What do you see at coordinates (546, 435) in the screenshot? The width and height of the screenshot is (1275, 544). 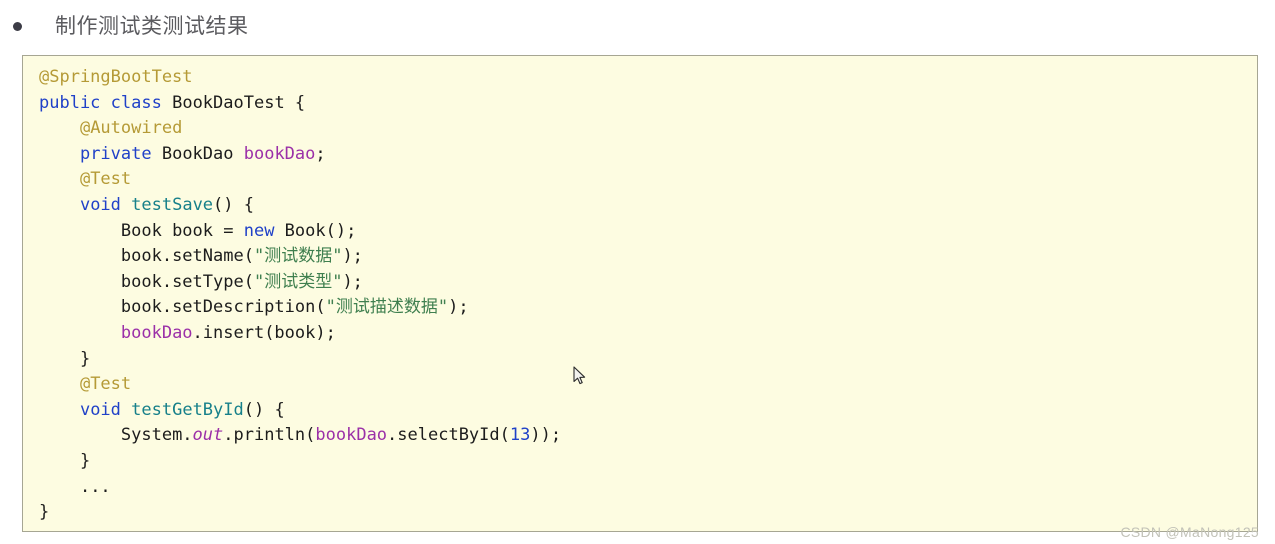 I see `code-token-plain: ));` at bounding box center [546, 435].